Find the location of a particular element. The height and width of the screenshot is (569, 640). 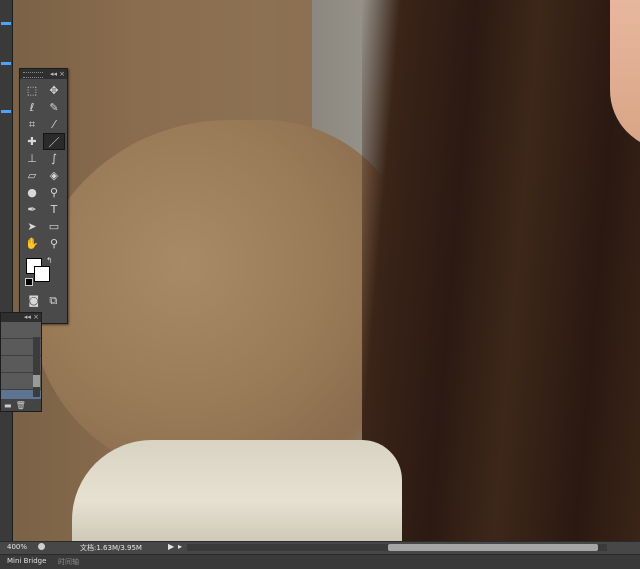

canvas-shirt-region is located at coordinates (237, 490).